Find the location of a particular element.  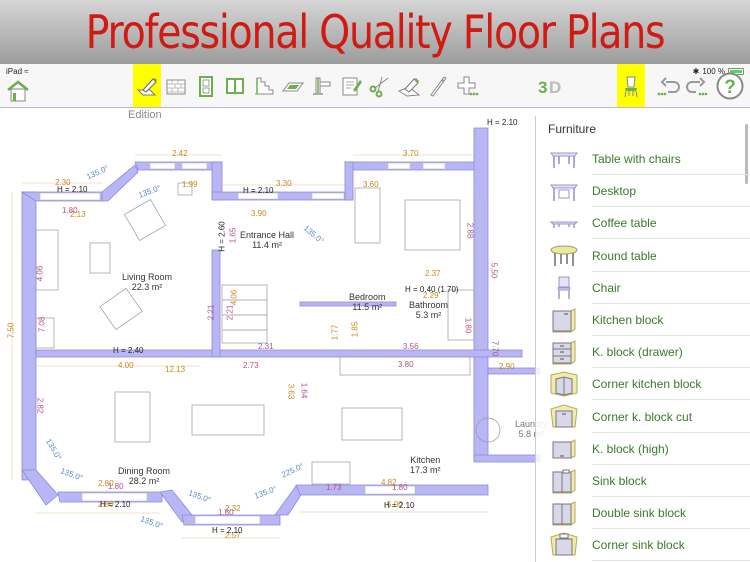

window-icon is located at coordinates (235, 85).